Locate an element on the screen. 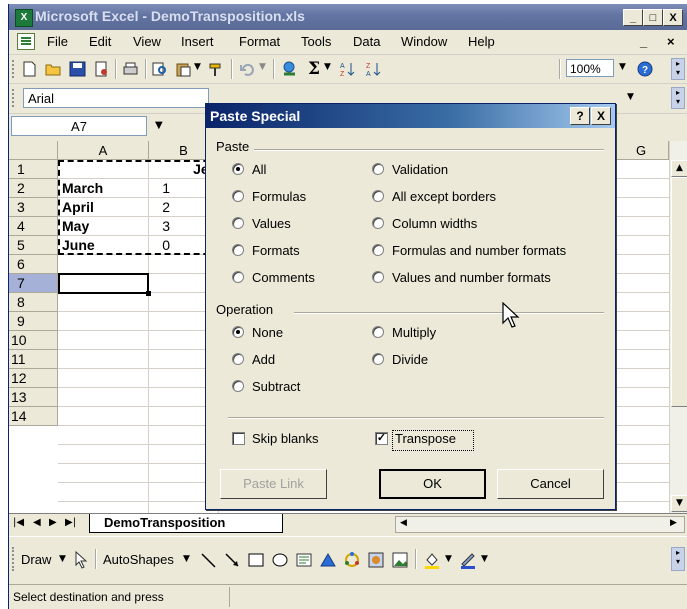 The width and height of the screenshot is (687, 609). row-header: 6 is located at coordinates (33, 264).